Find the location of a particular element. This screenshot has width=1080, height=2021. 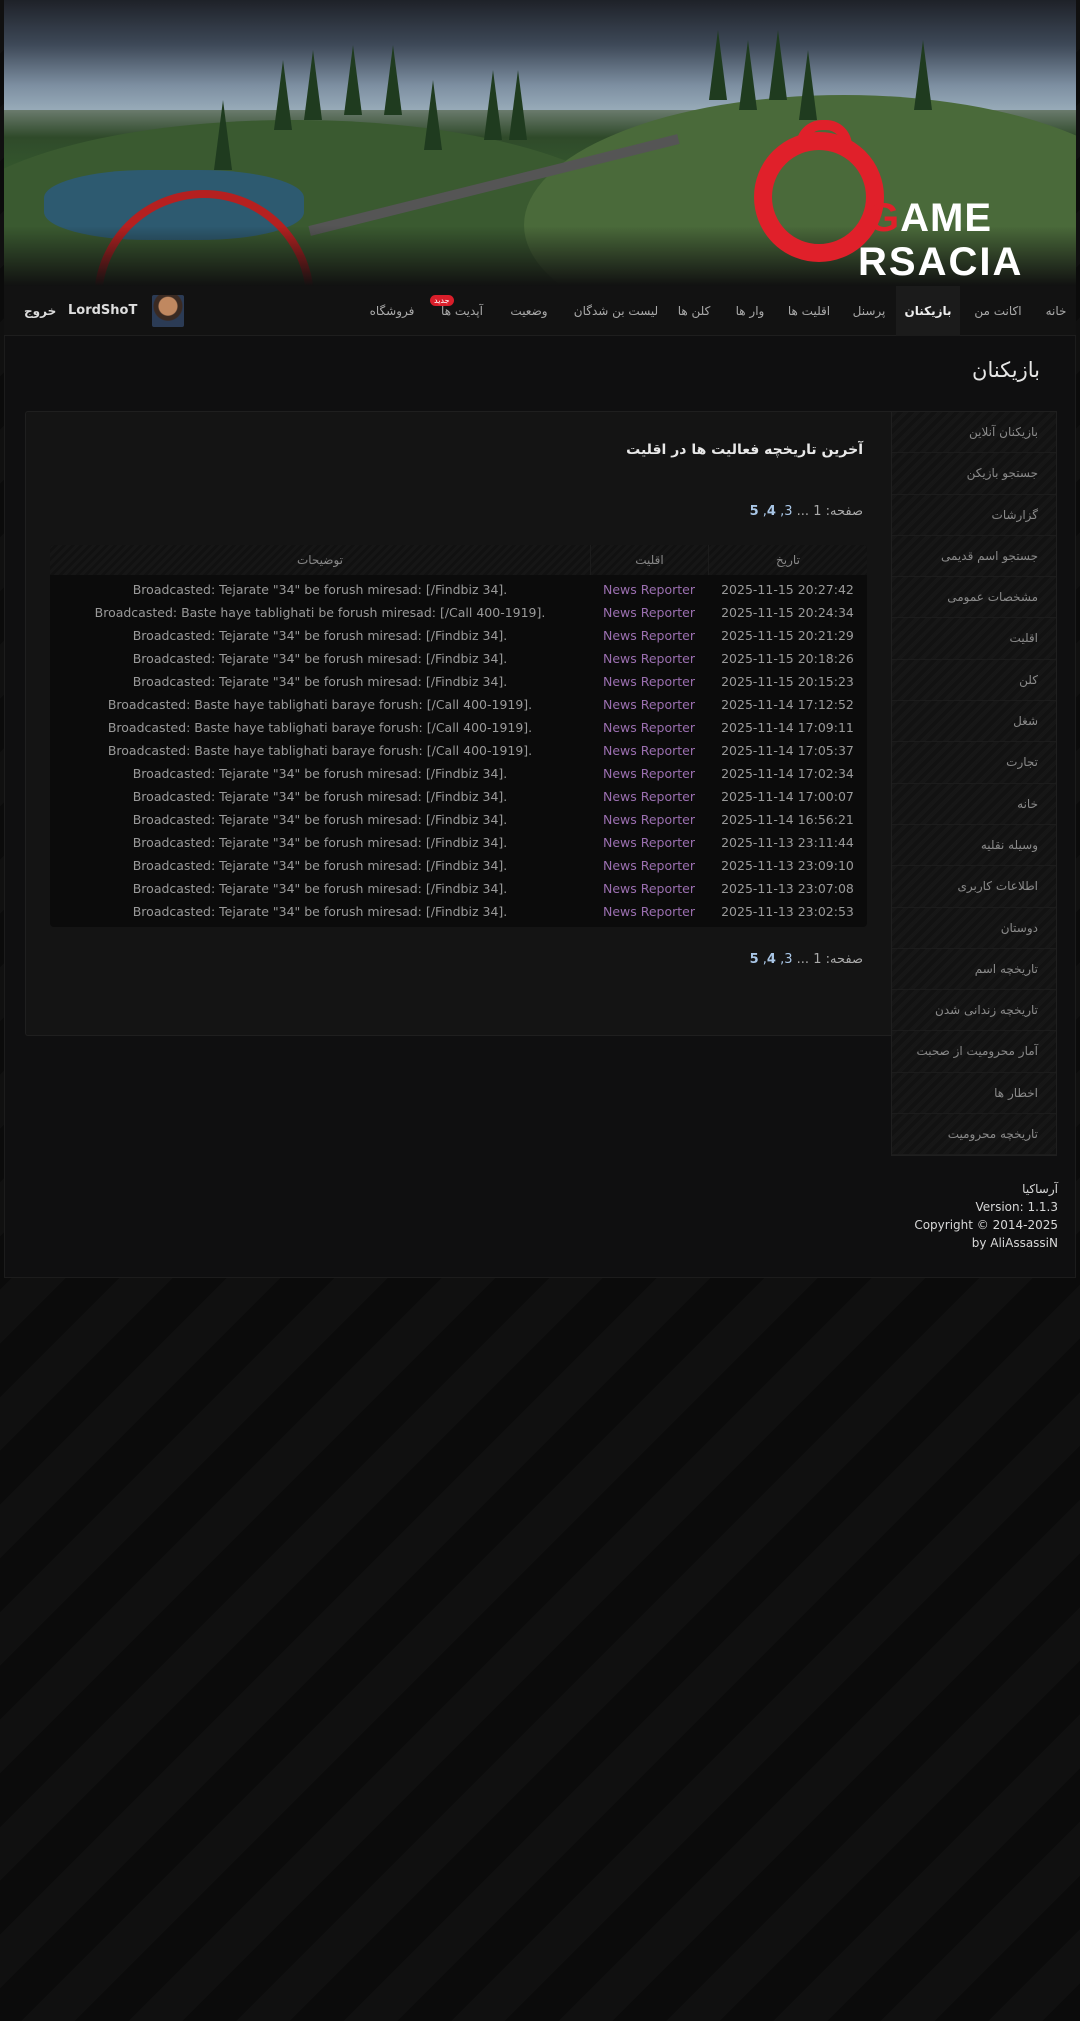

nav-label: اکانت من is located at coordinates (998, 311).